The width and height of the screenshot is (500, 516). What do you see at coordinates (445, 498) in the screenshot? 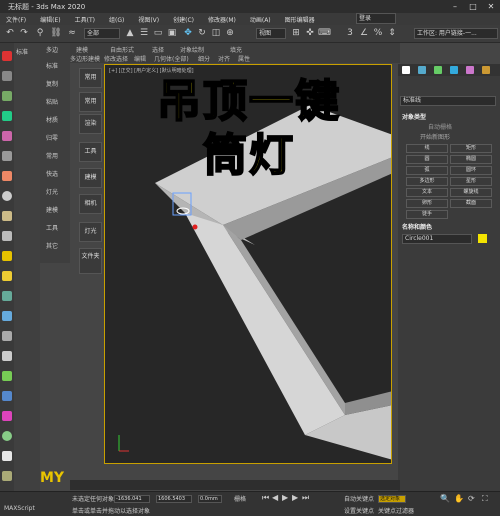
I see `zoom-icon: 🔍` at bounding box center [445, 498].